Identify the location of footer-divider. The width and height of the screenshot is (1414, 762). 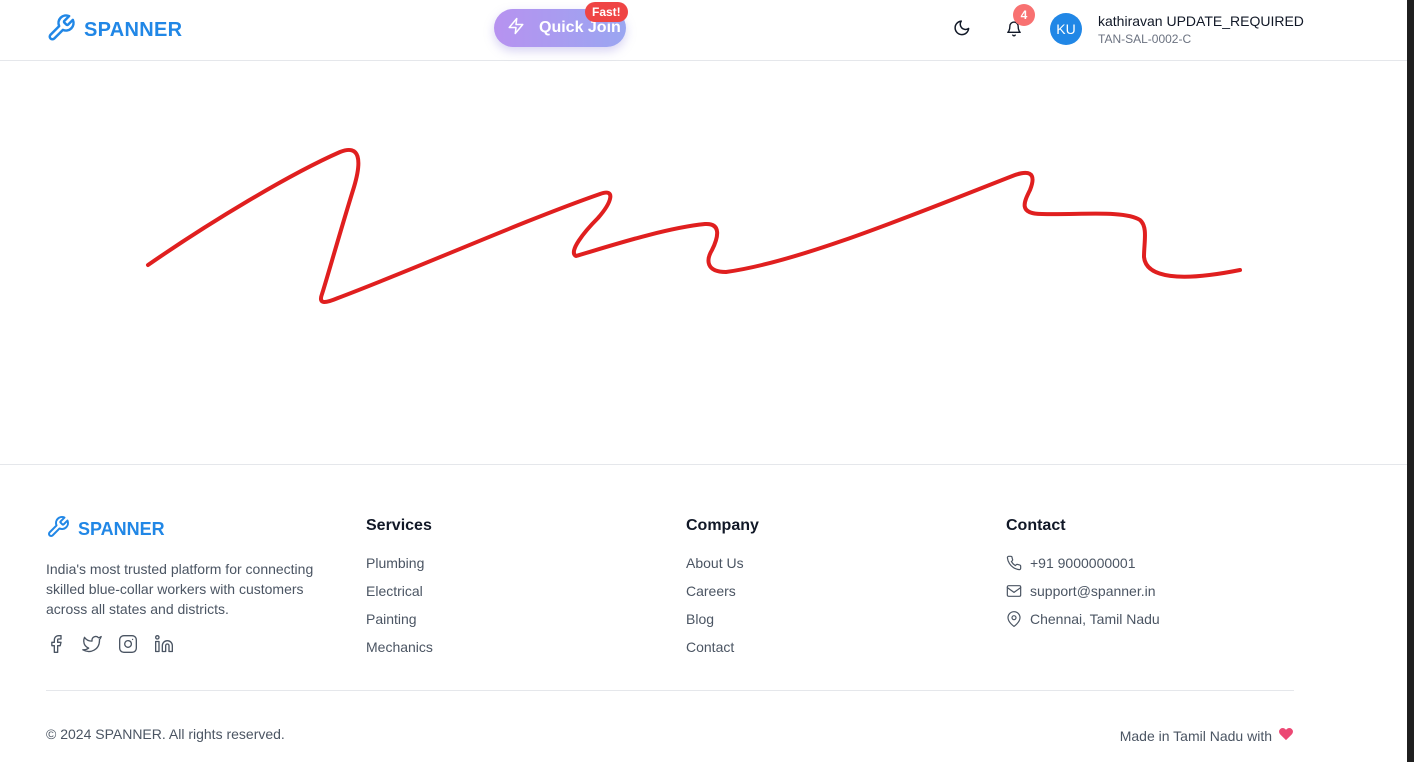
(670, 690).